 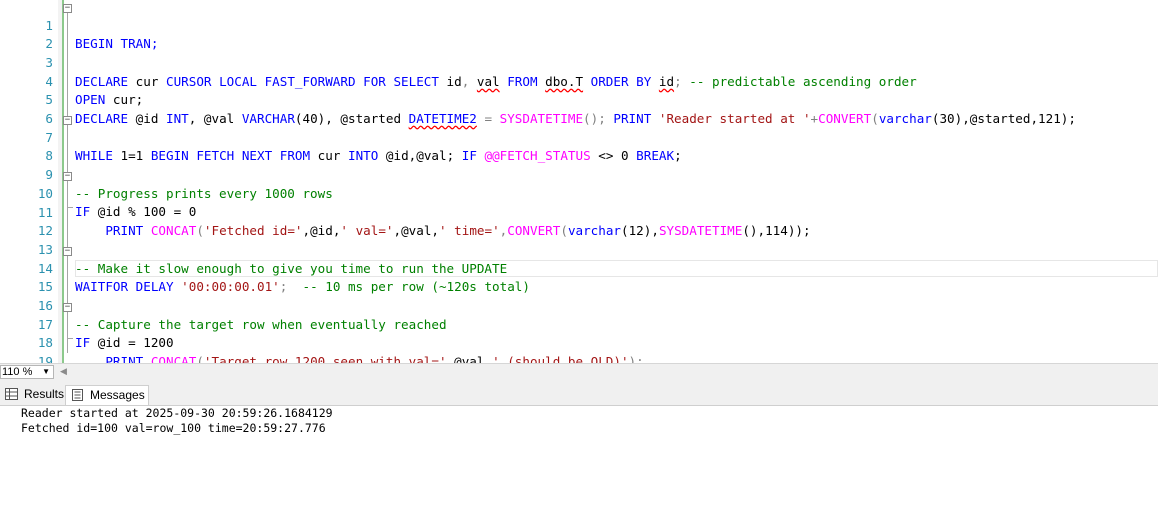 I want to click on line-20: 20, so click(x=579, y=358).